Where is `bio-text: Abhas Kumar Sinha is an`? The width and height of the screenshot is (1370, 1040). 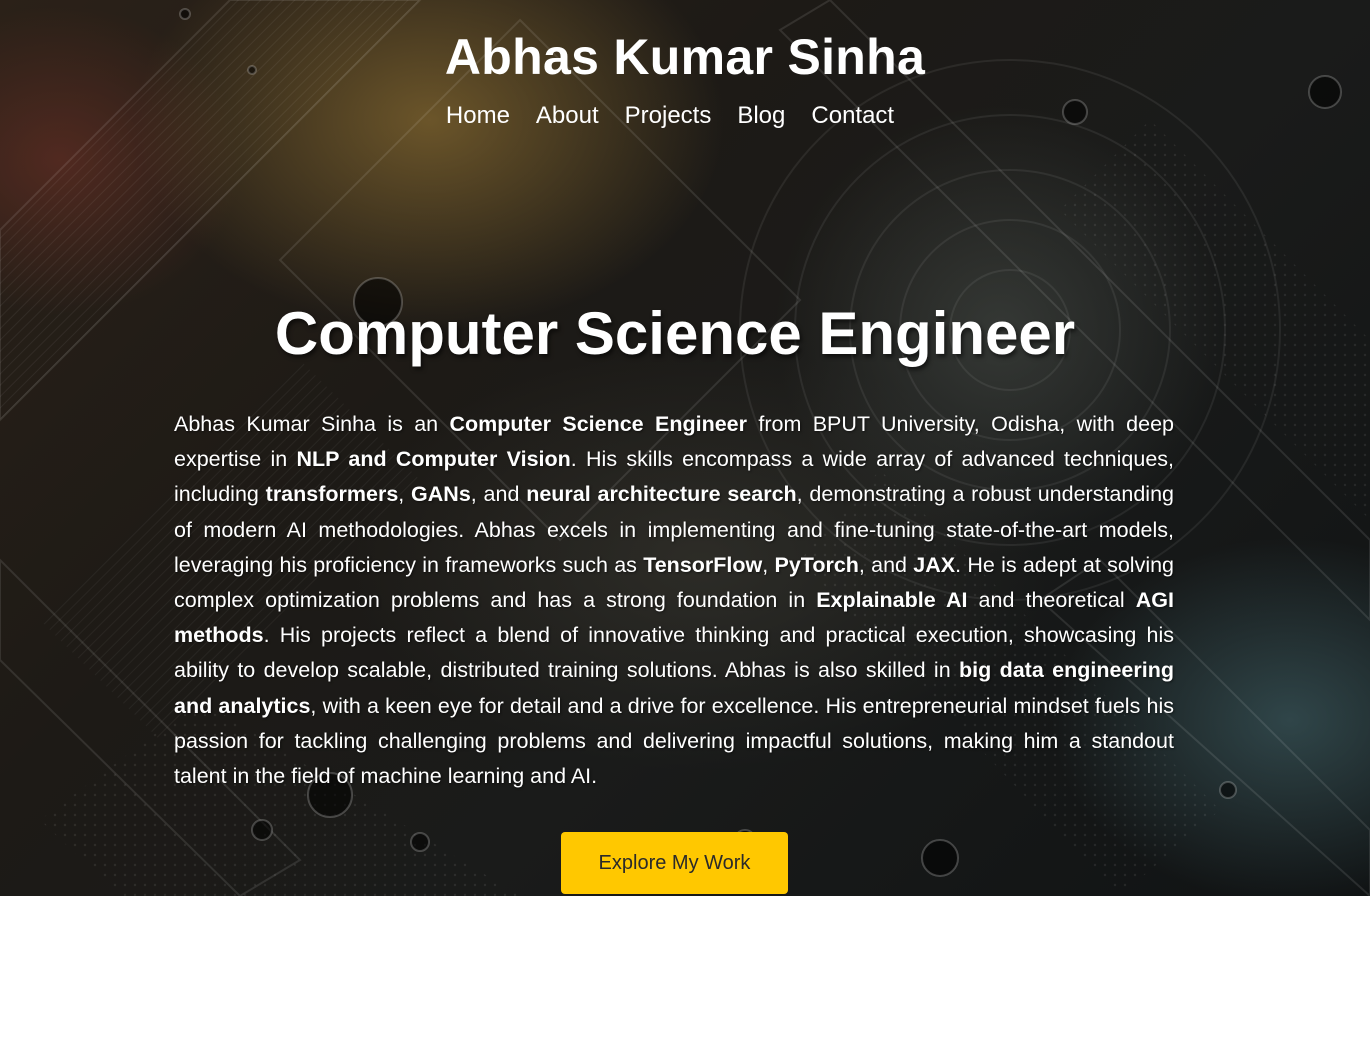
bio-text: Abhas Kumar Sinha is an is located at coordinates (312, 424).